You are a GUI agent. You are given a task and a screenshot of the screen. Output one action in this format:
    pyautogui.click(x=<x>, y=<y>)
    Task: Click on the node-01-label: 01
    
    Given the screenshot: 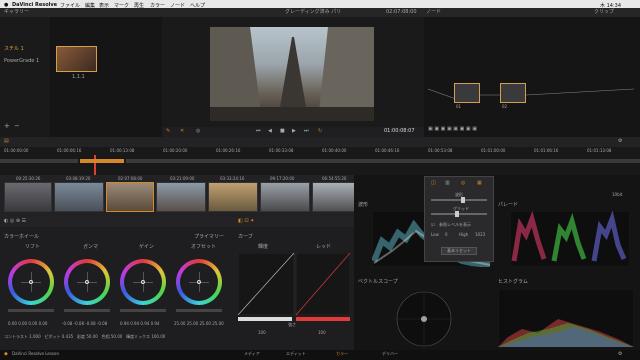 What is the action you would take?
    pyautogui.click(x=459, y=106)
    